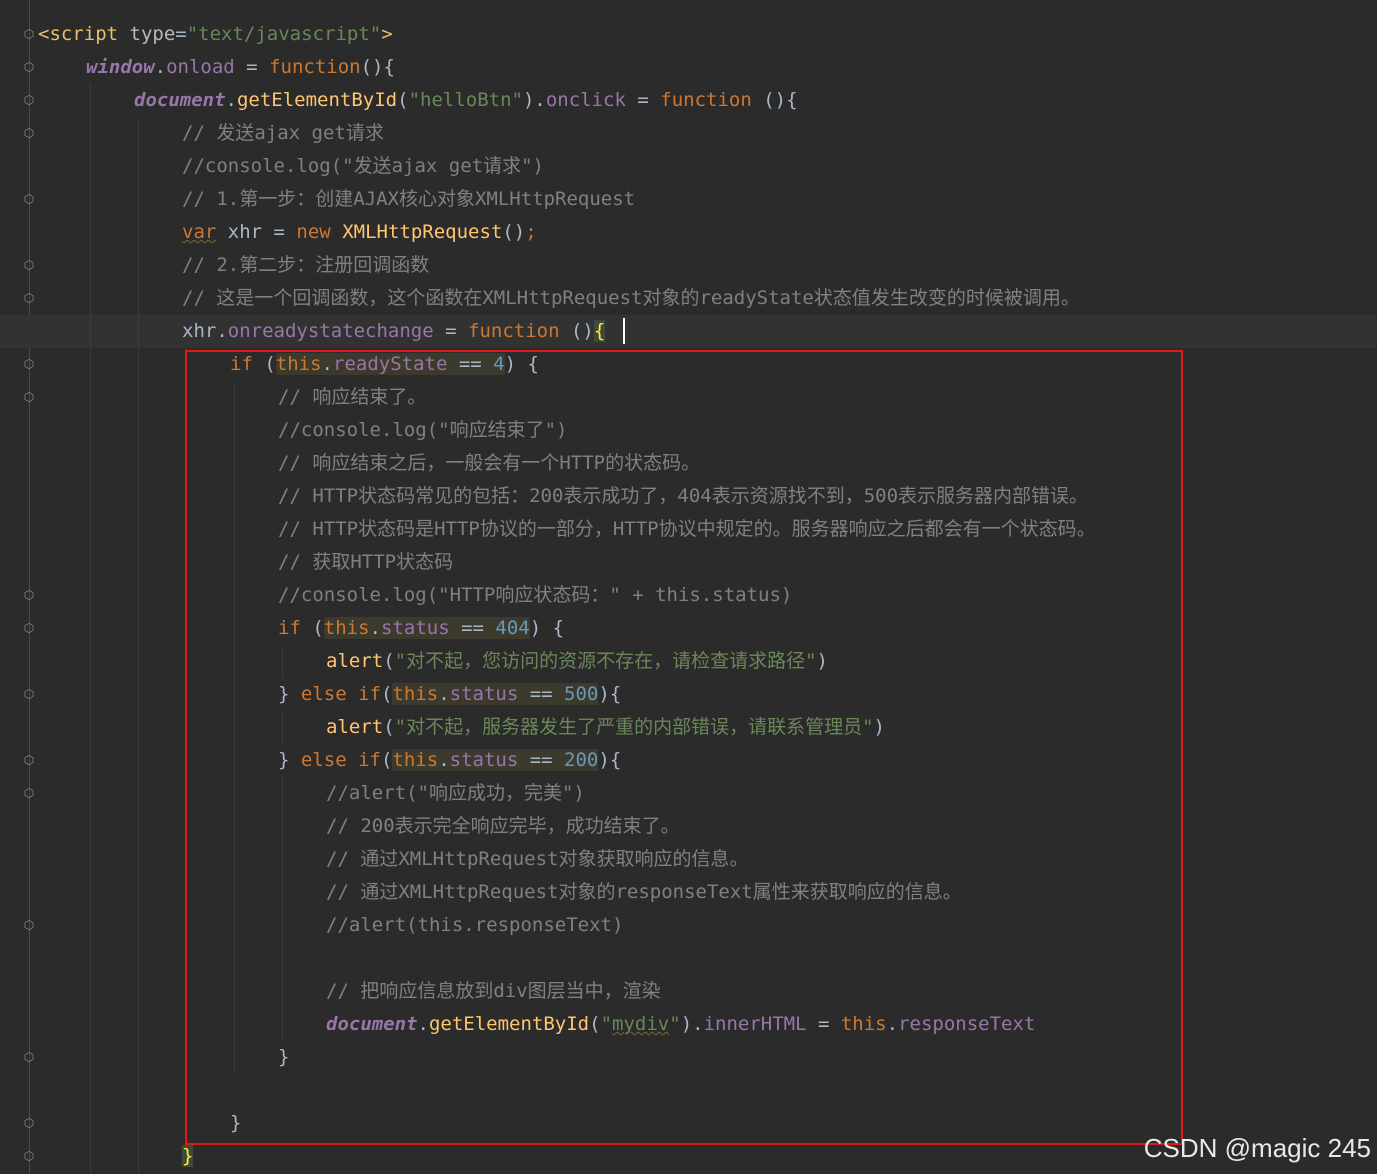  Describe the element at coordinates (377, 67) in the screenshot. I see `code-token: (){` at that location.